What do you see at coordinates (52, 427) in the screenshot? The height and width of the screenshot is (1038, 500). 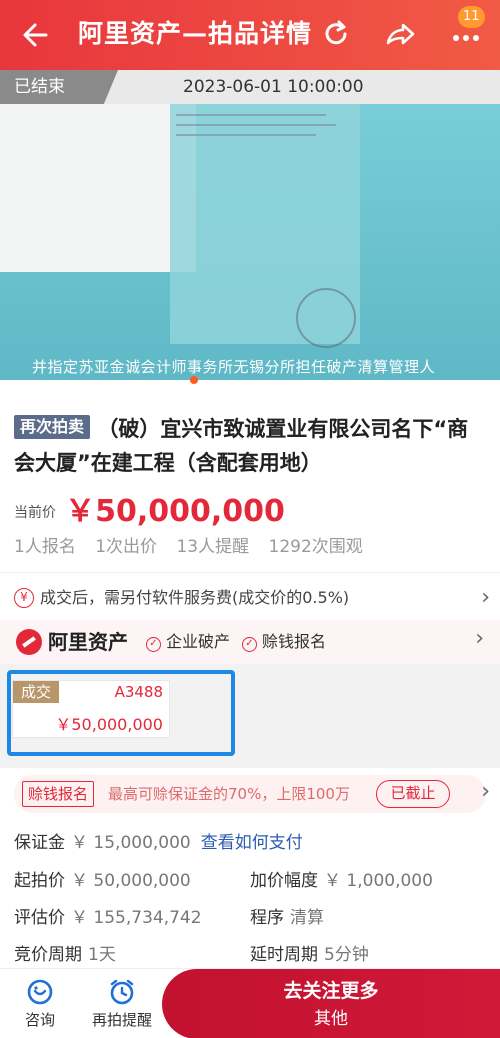 I see `resale-tag: 再次拍卖` at bounding box center [52, 427].